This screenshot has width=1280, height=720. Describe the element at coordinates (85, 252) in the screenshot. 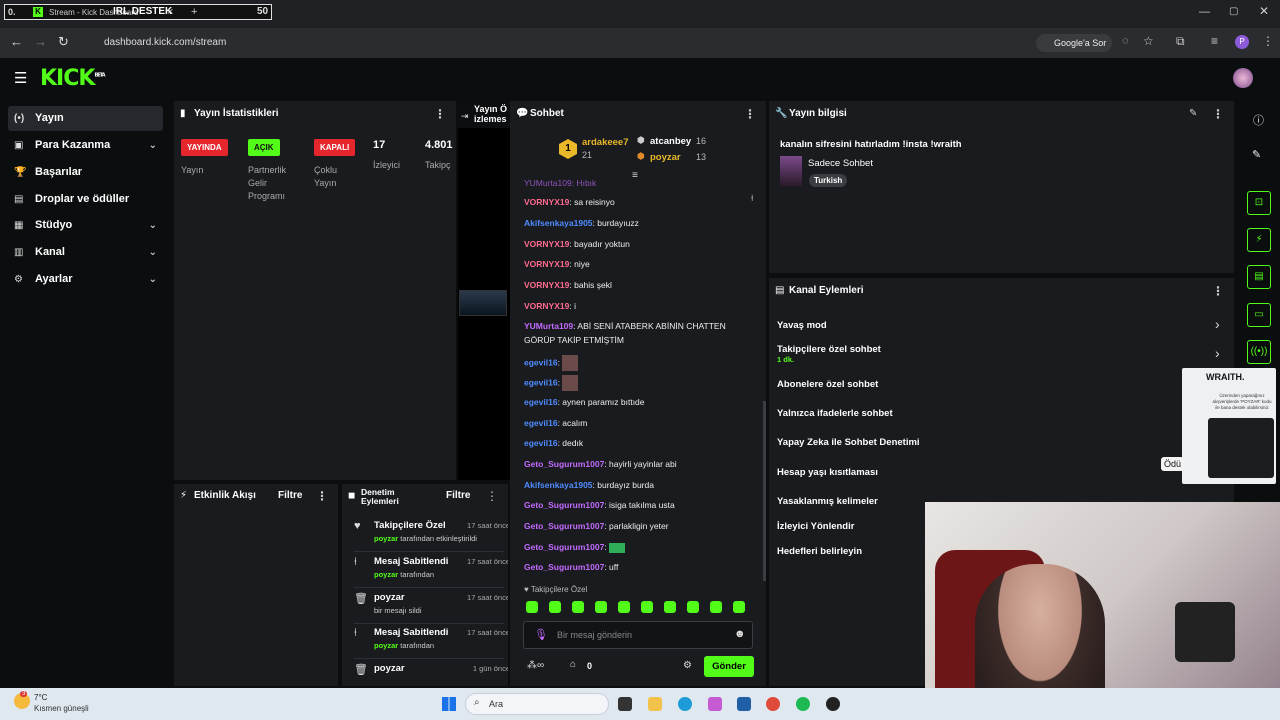

I see `nav-item-kanal: ▥ Kanal ⌄` at that location.